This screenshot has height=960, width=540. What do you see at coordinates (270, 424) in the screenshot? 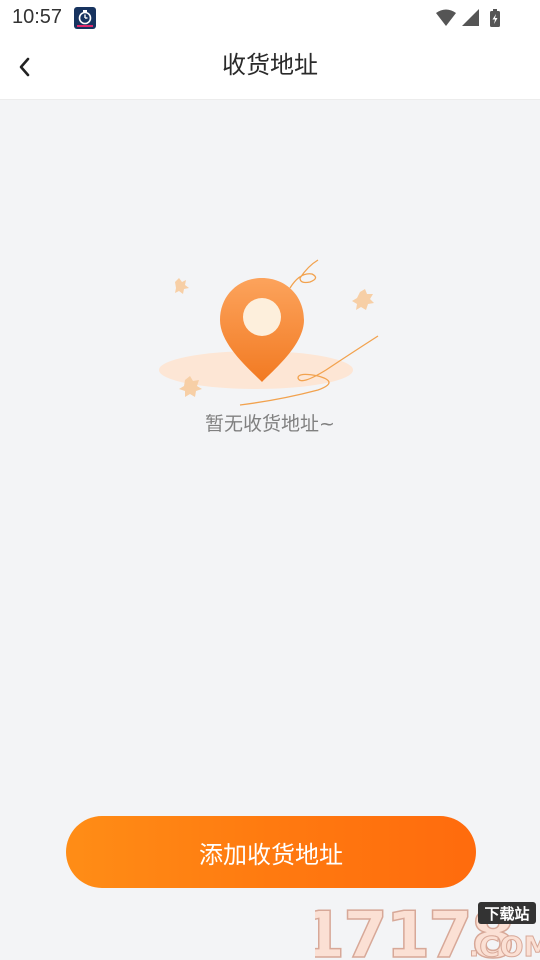
I see `empty-state-message: 暂无收货地址~` at bounding box center [270, 424].